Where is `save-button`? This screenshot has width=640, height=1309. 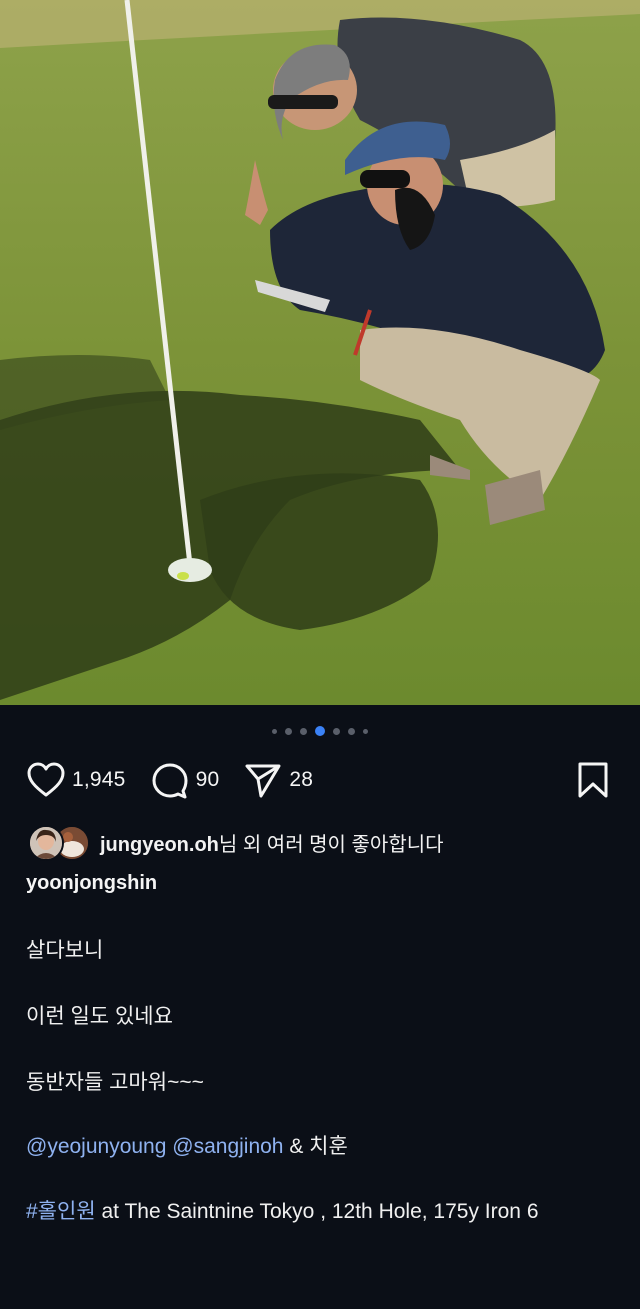 save-button is located at coordinates (593, 780).